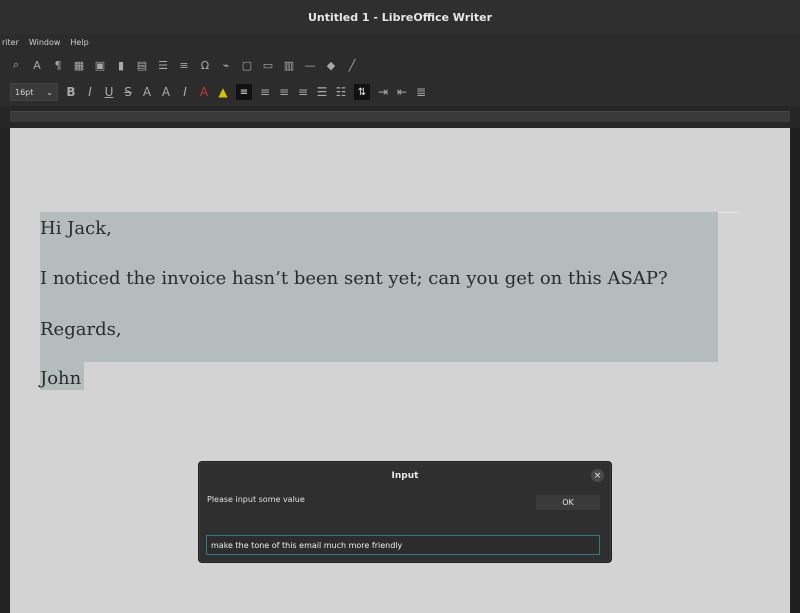 Image resolution: width=800 pixels, height=613 pixels. I want to click on superscript-icon: A, so click(147, 92).